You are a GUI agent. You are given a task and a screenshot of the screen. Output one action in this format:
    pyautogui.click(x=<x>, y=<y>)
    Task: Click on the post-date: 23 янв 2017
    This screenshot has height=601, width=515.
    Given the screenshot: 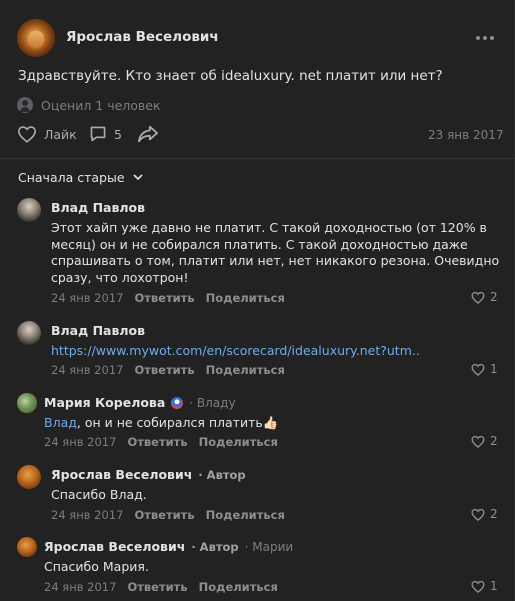 What is the action you would take?
    pyautogui.click(x=466, y=135)
    